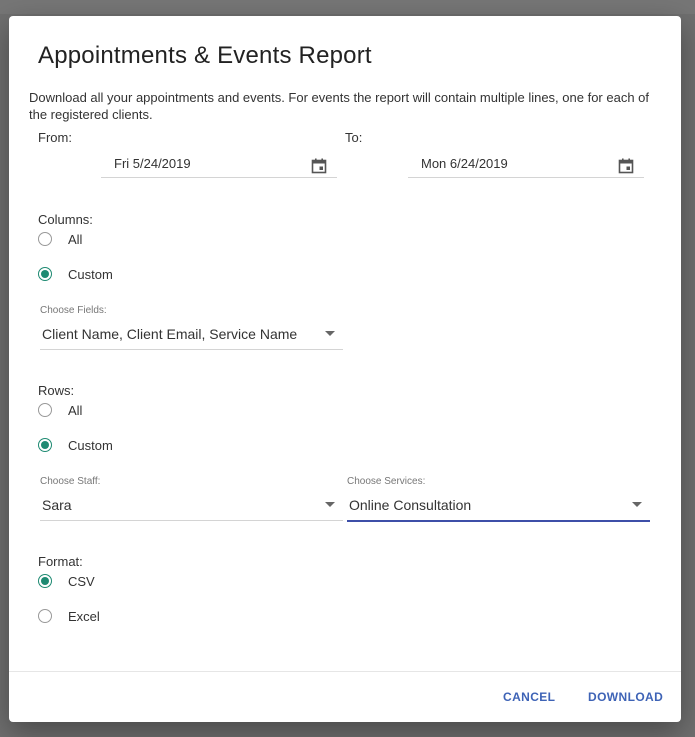  I want to click on columns-all-label: All, so click(75, 239).